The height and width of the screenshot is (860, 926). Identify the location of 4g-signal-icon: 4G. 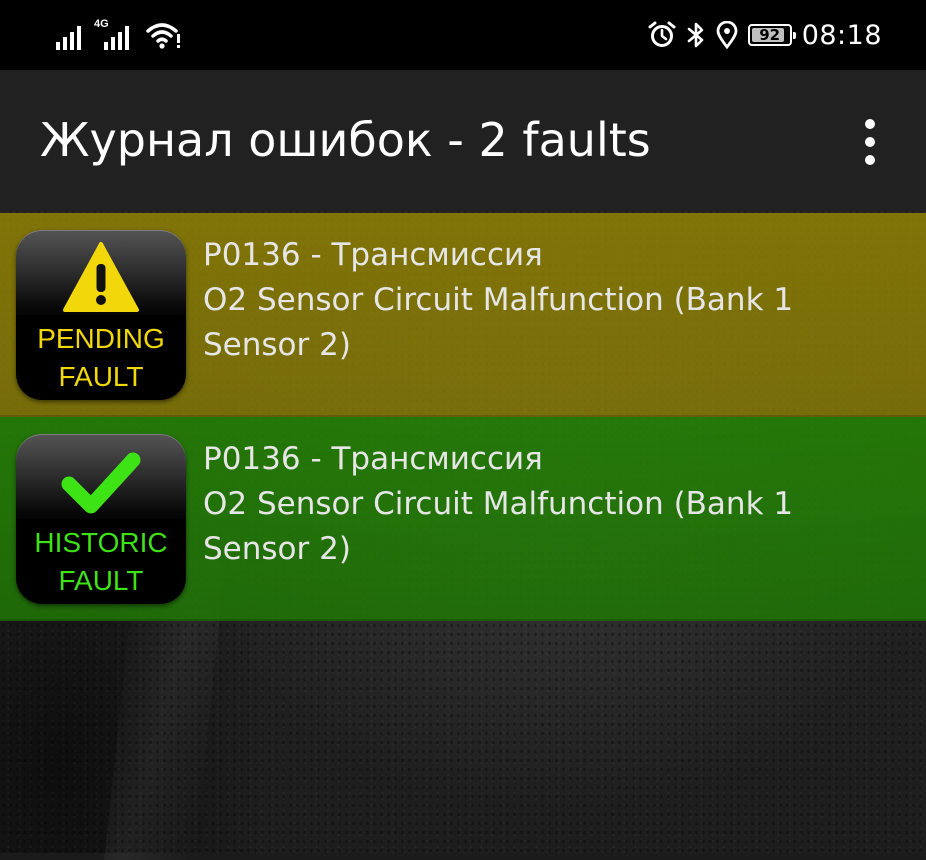
(116, 34).